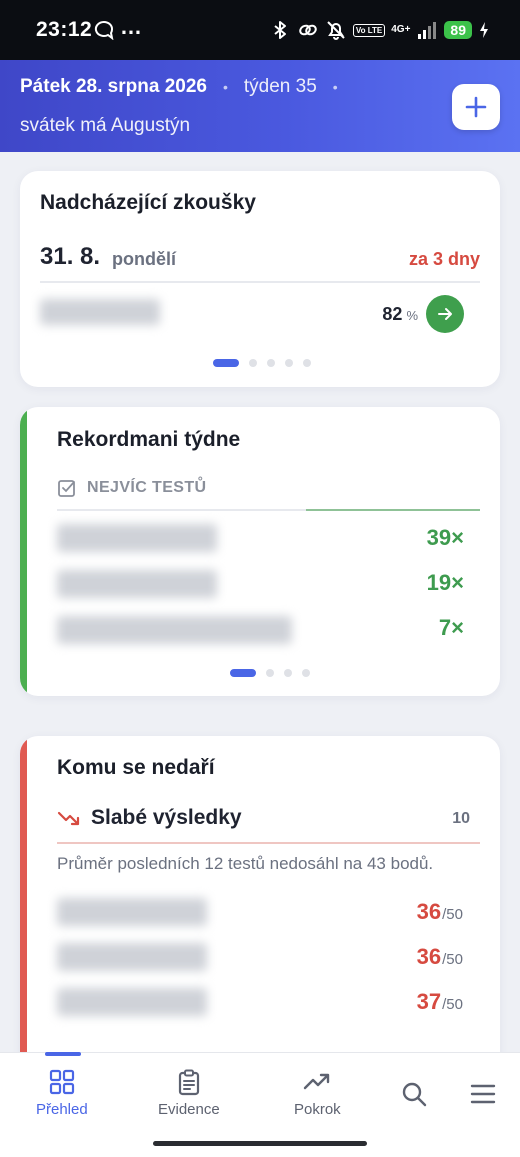 This screenshot has height=1157, width=520. Describe the element at coordinates (451, 627) in the screenshot. I see `record-count: 7×` at that location.